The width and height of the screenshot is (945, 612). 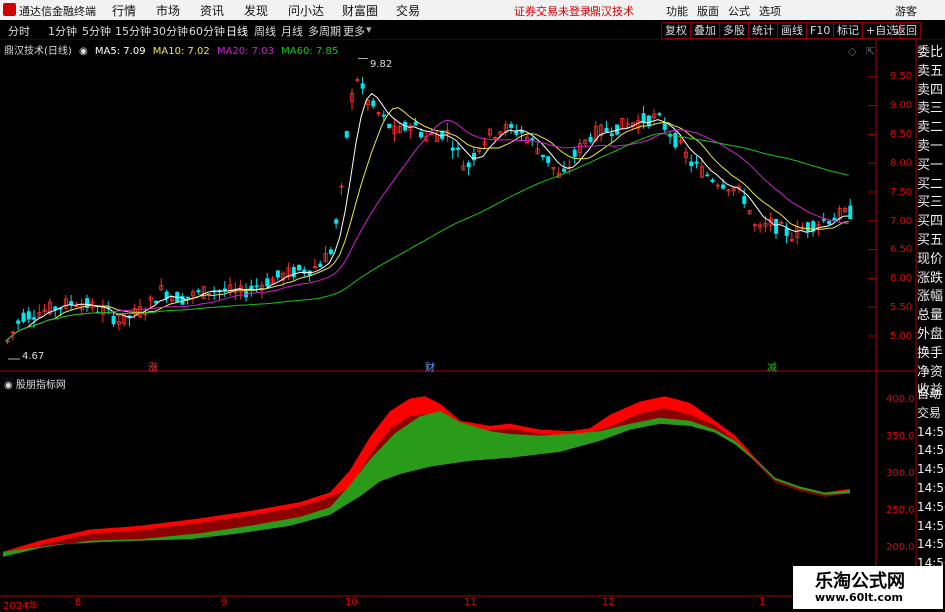 What do you see at coordinates (78, 602) in the screenshot?
I see `month-label: 8` at bounding box center [78, 602].